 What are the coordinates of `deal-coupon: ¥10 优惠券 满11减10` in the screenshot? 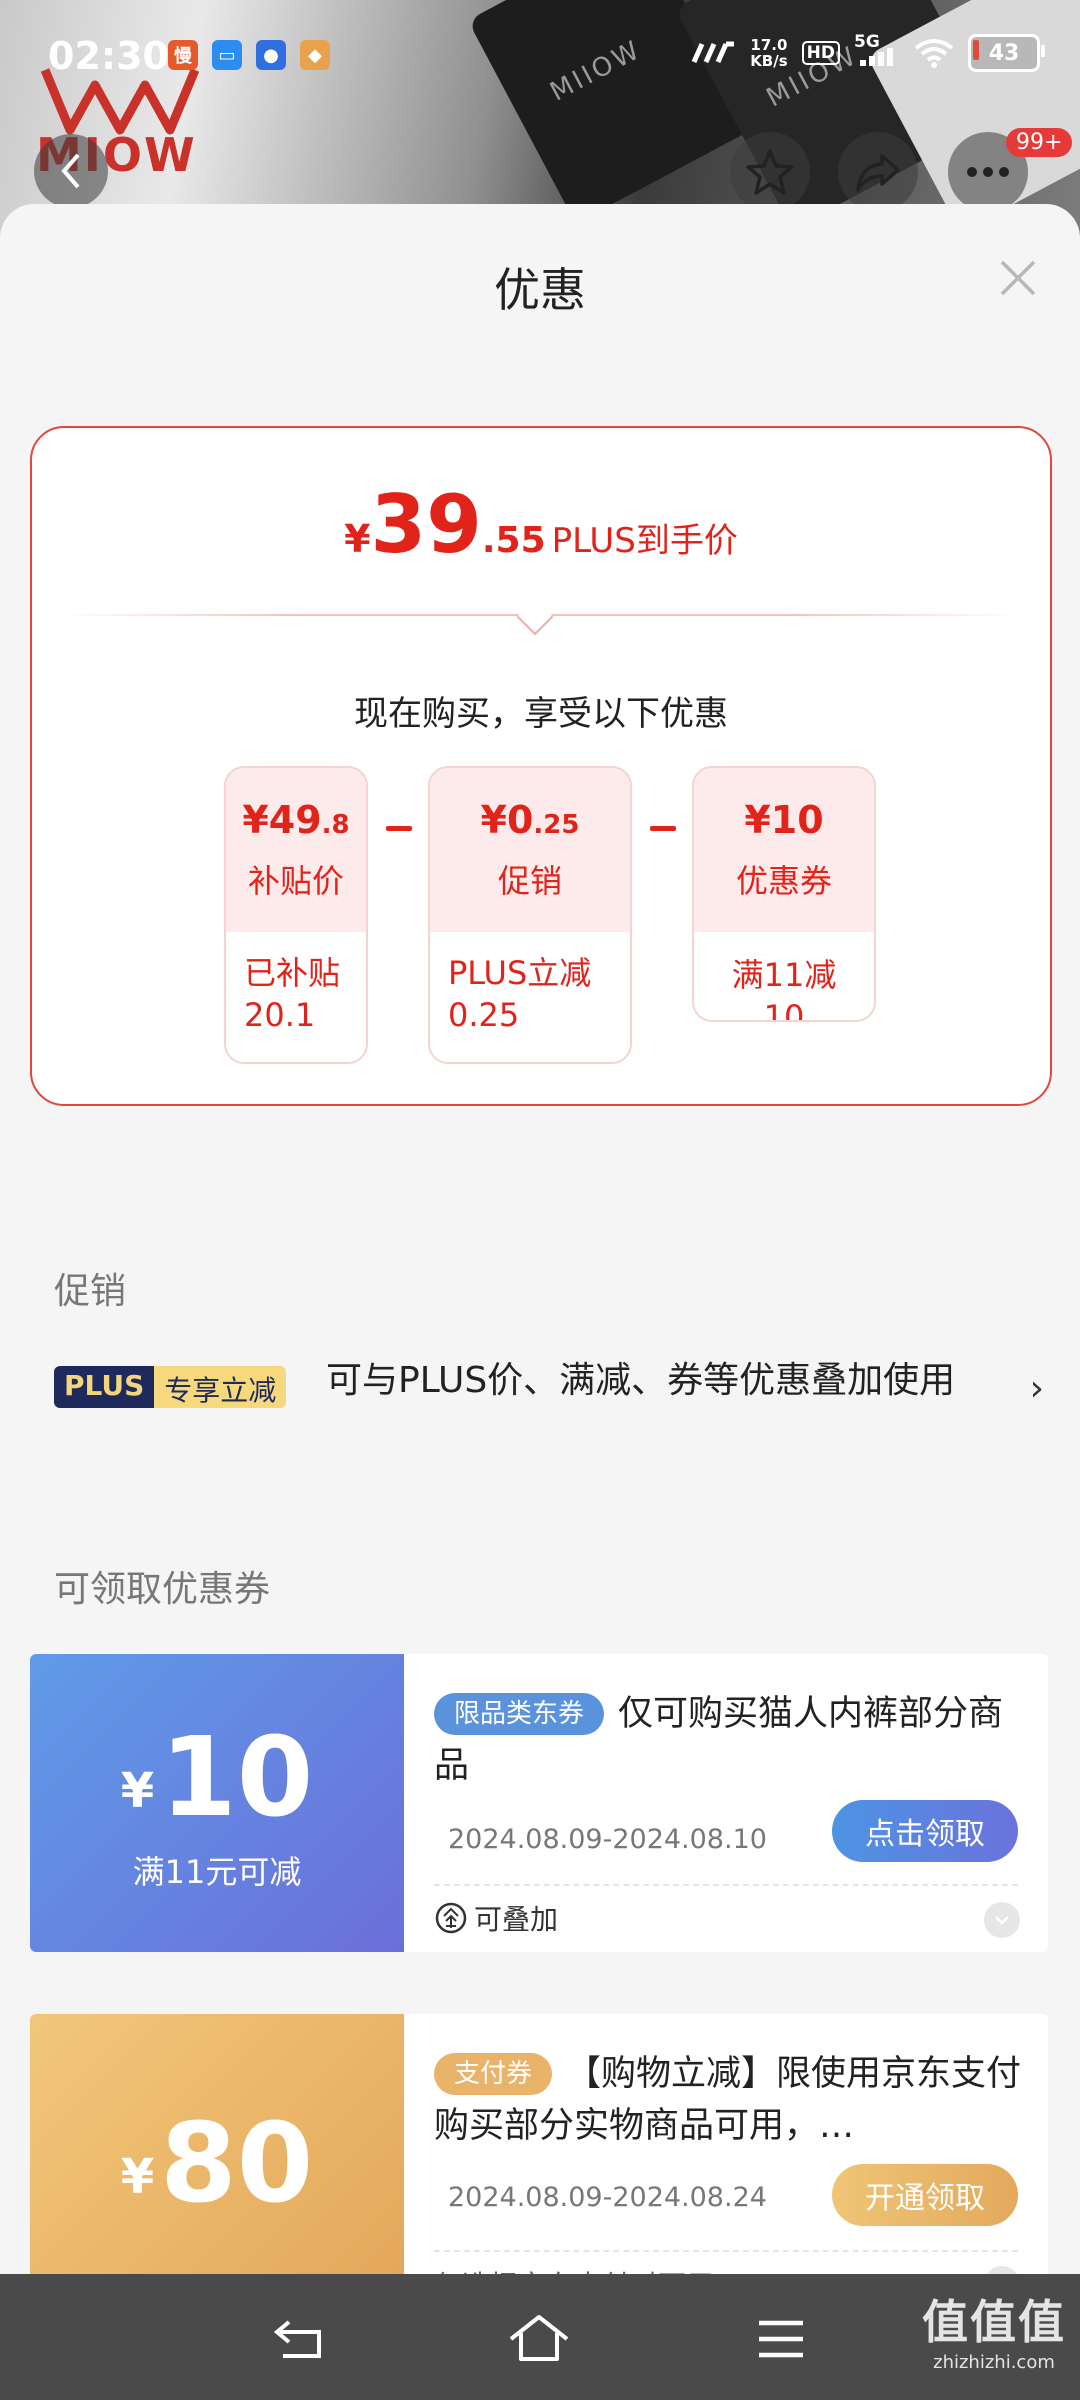 It's located at (784, 894).